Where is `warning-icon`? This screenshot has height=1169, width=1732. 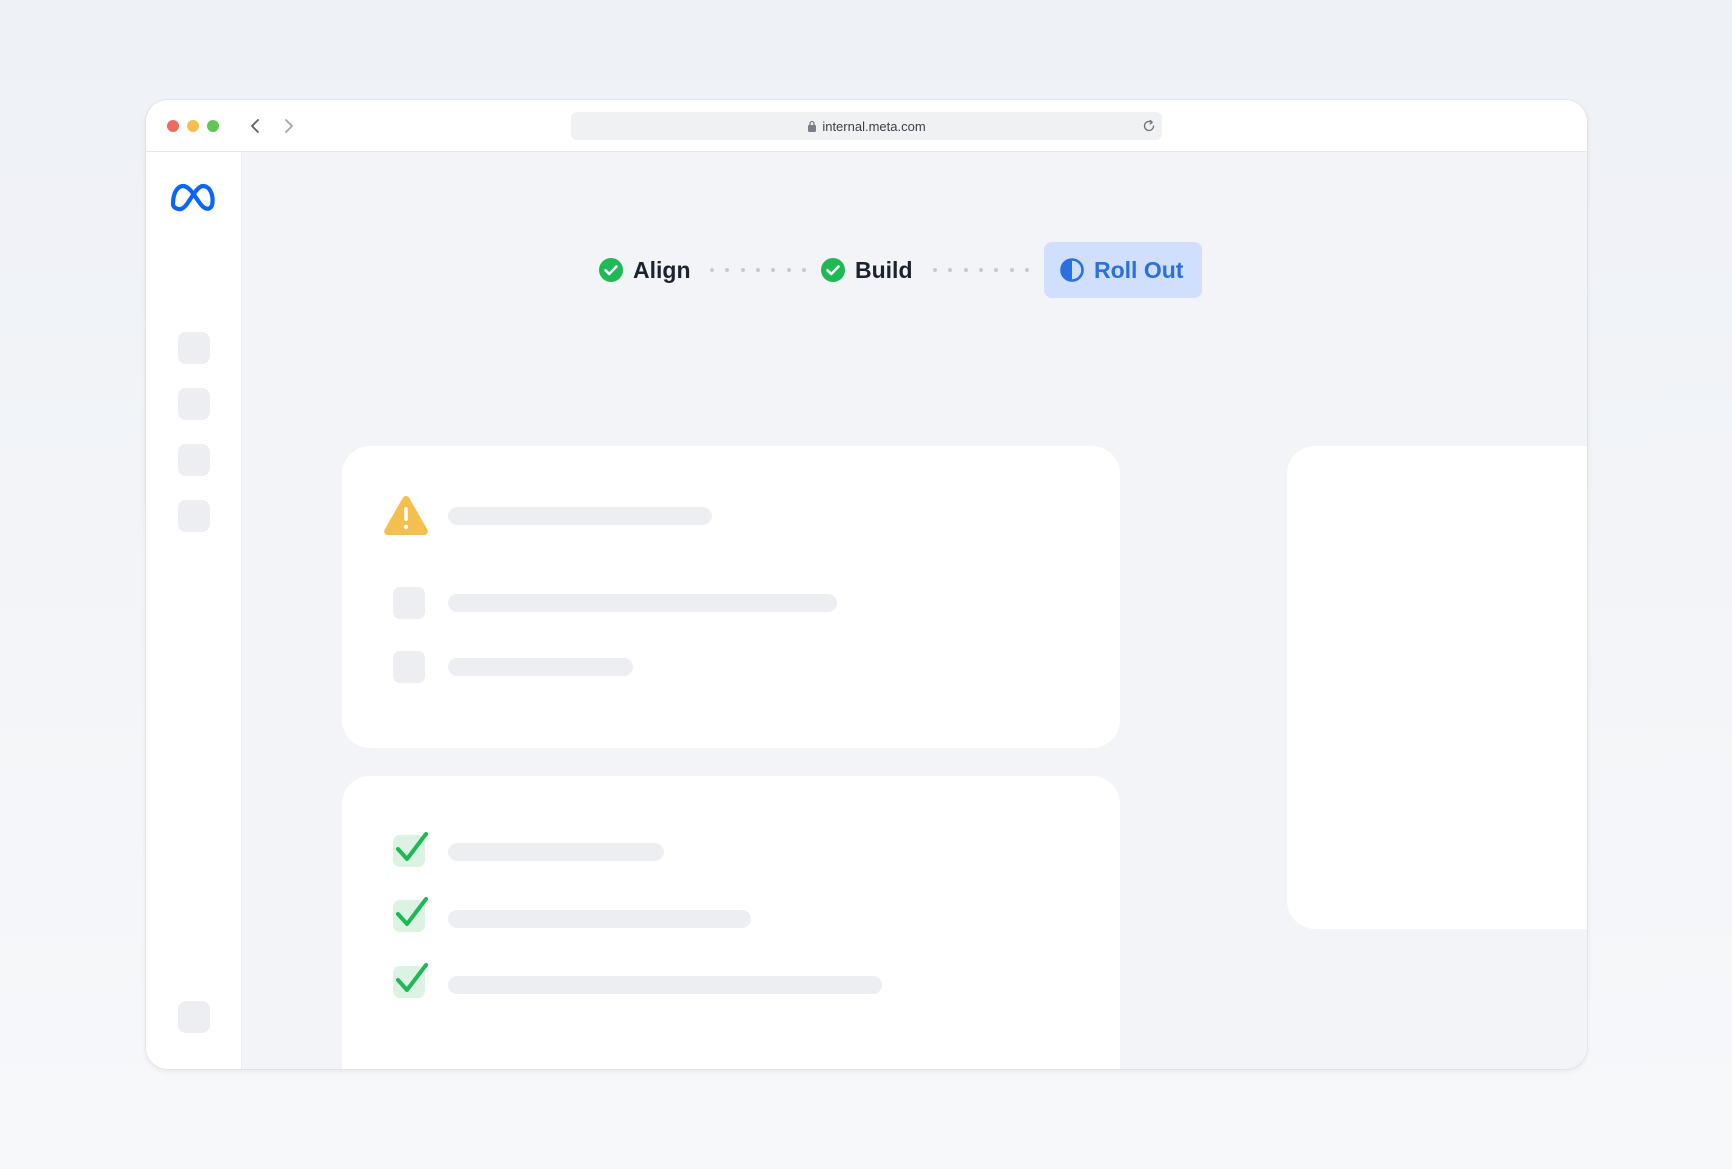 warning-icon is located at coordinates (406, 515).